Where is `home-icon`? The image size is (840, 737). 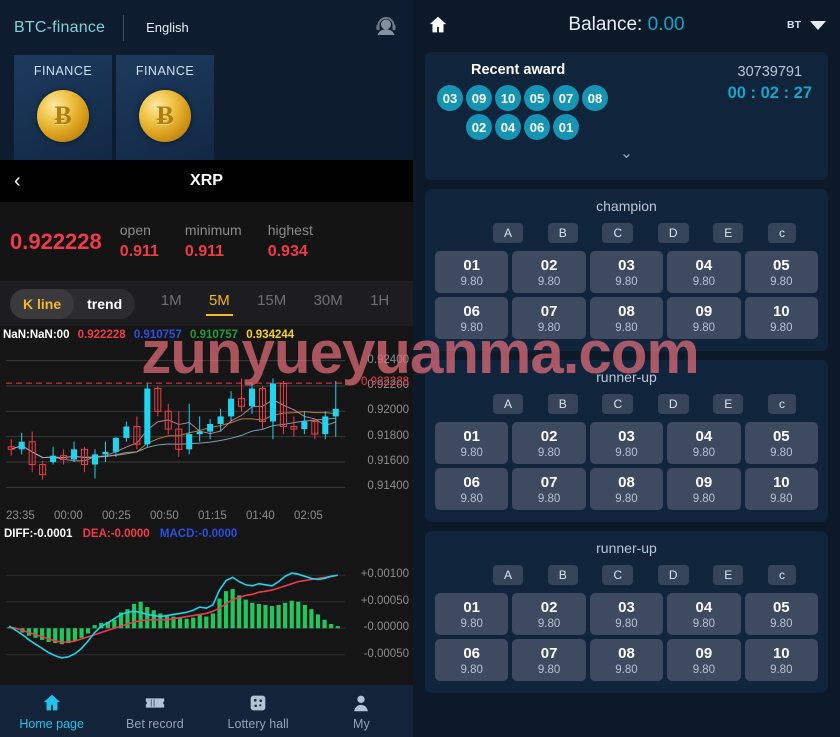 home-icon is located at coordinates (438, 25).